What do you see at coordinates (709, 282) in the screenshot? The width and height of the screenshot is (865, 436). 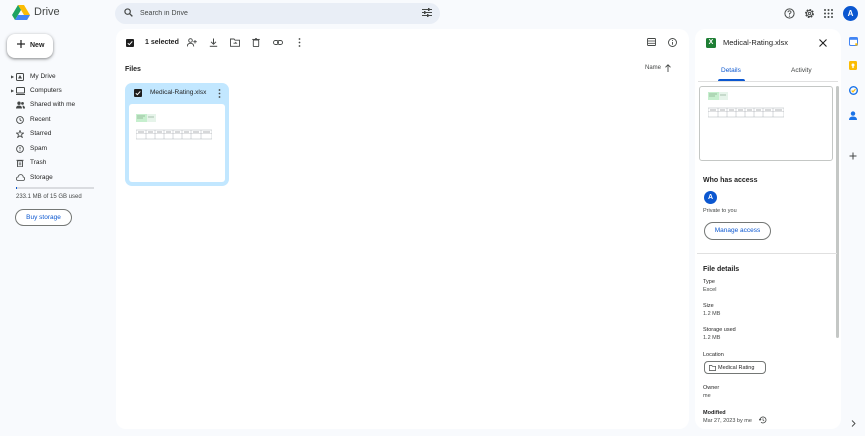 I see `type-label: Type` at bounding box center [709, 282].